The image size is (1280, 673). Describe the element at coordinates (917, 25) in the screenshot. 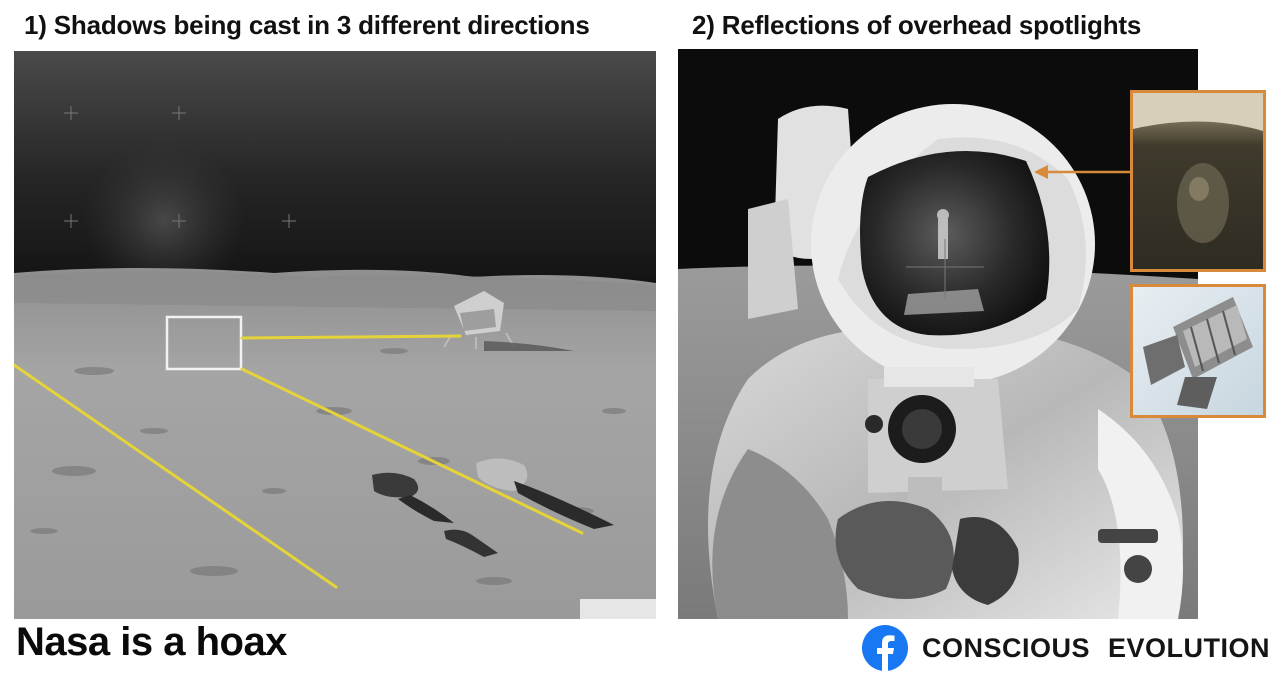

I see `caption-reflections: 2) Reflections of overhead spotlights` at that location.